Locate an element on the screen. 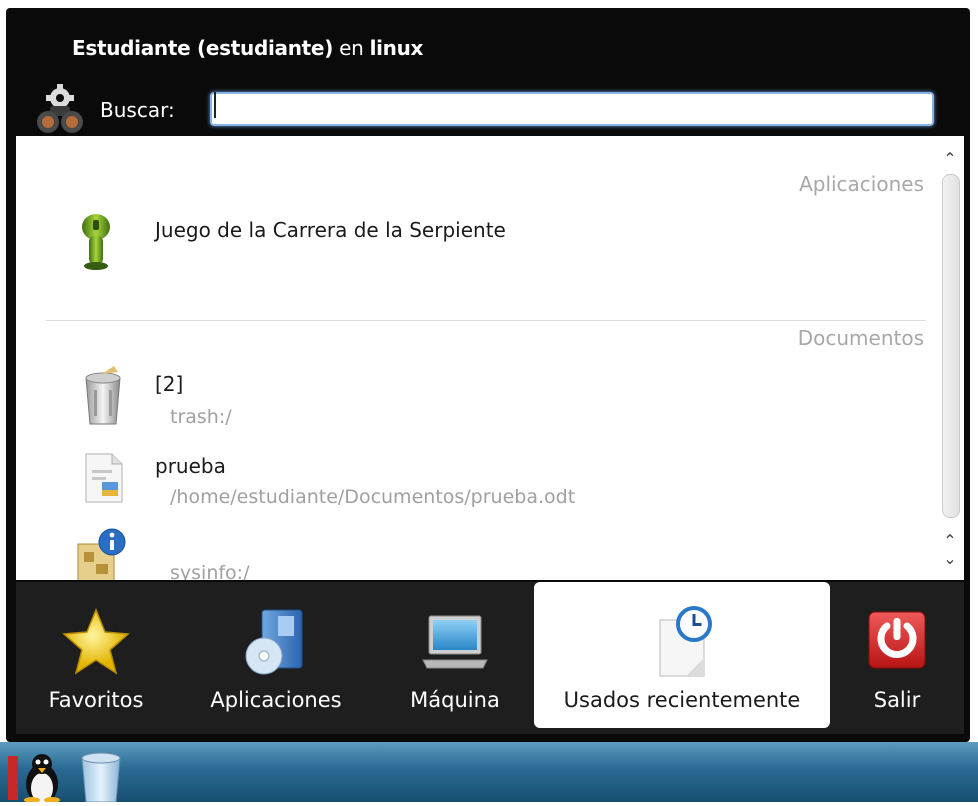  tab-maquina: Máquina is located at coordinates (455, 655).